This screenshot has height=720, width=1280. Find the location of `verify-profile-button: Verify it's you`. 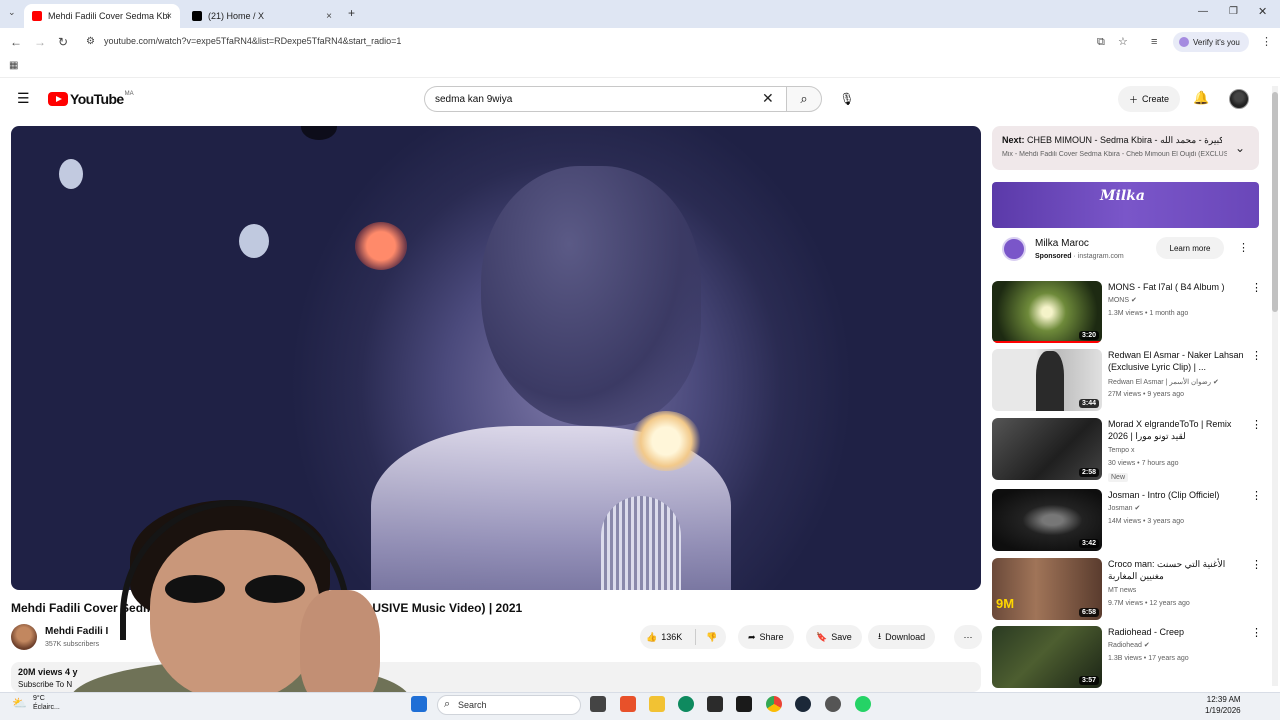

verify-profile-button: Verify it's you is located at coordinates (1211, 42).